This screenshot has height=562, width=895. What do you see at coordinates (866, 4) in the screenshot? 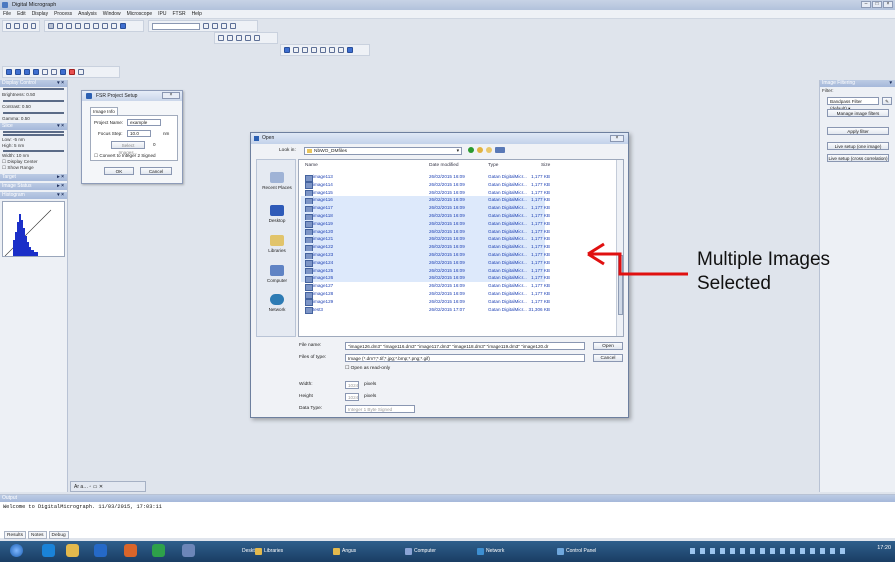
I see `minimize-button: –` at bounding box center [866, 4].